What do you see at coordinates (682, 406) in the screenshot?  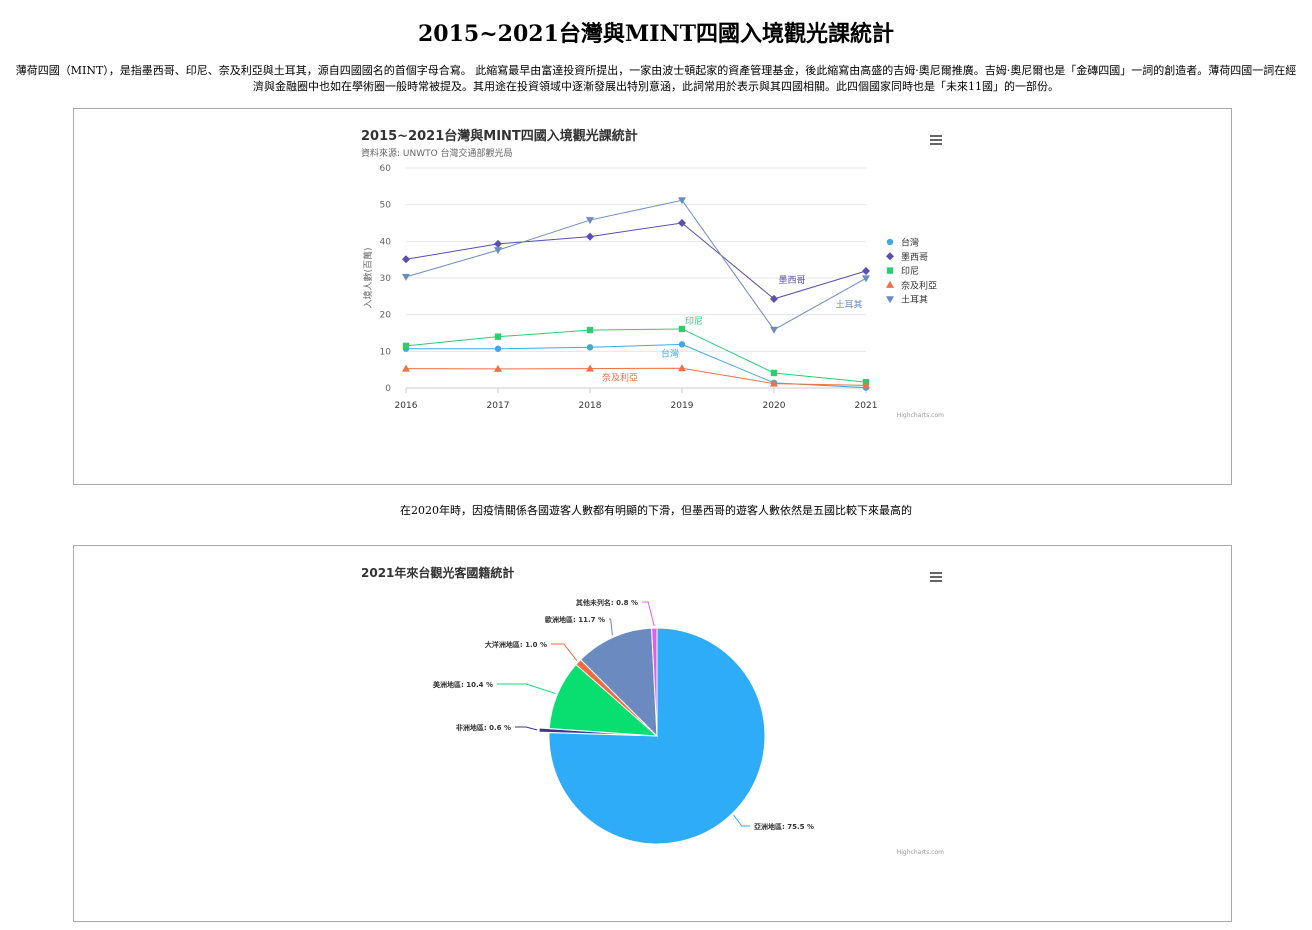 I see `x-tick-label: 2019` at bounding box center [682, 406].